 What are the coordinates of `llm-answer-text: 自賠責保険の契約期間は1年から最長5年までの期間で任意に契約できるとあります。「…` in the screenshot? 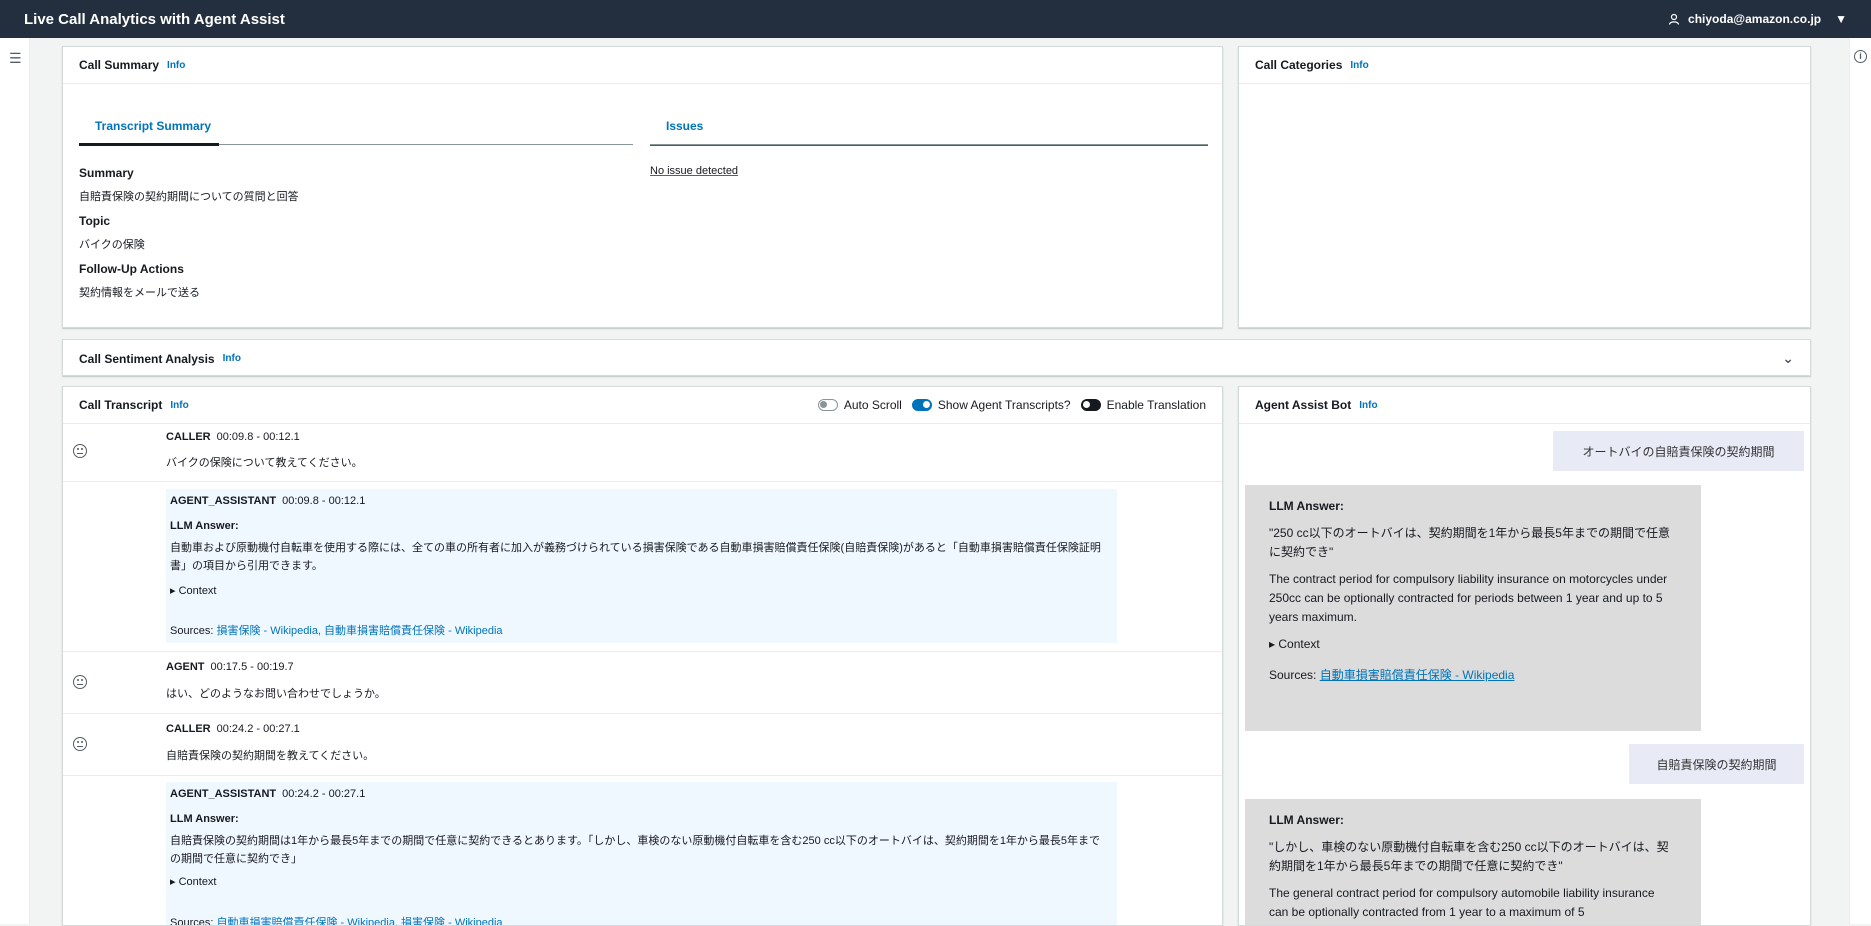 It's located at (635, 850).